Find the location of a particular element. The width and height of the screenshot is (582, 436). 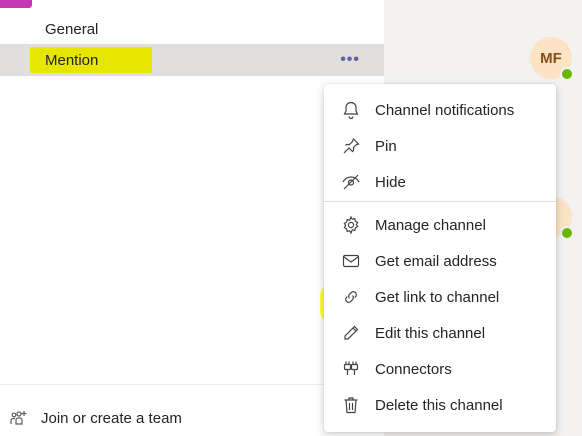

menu-item-connectors: Connectors is located at coordinates (440, 369).